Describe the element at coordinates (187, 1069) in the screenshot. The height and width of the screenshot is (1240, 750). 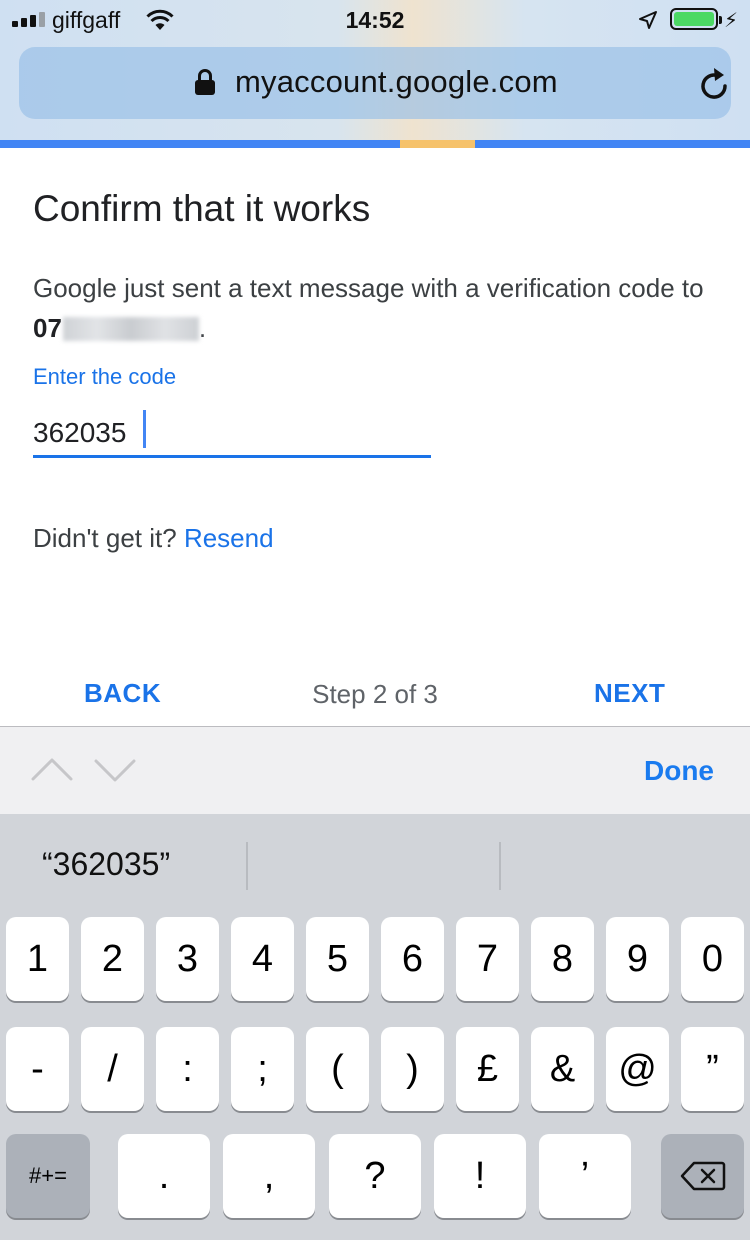
I see `key-colon: :` at that location.